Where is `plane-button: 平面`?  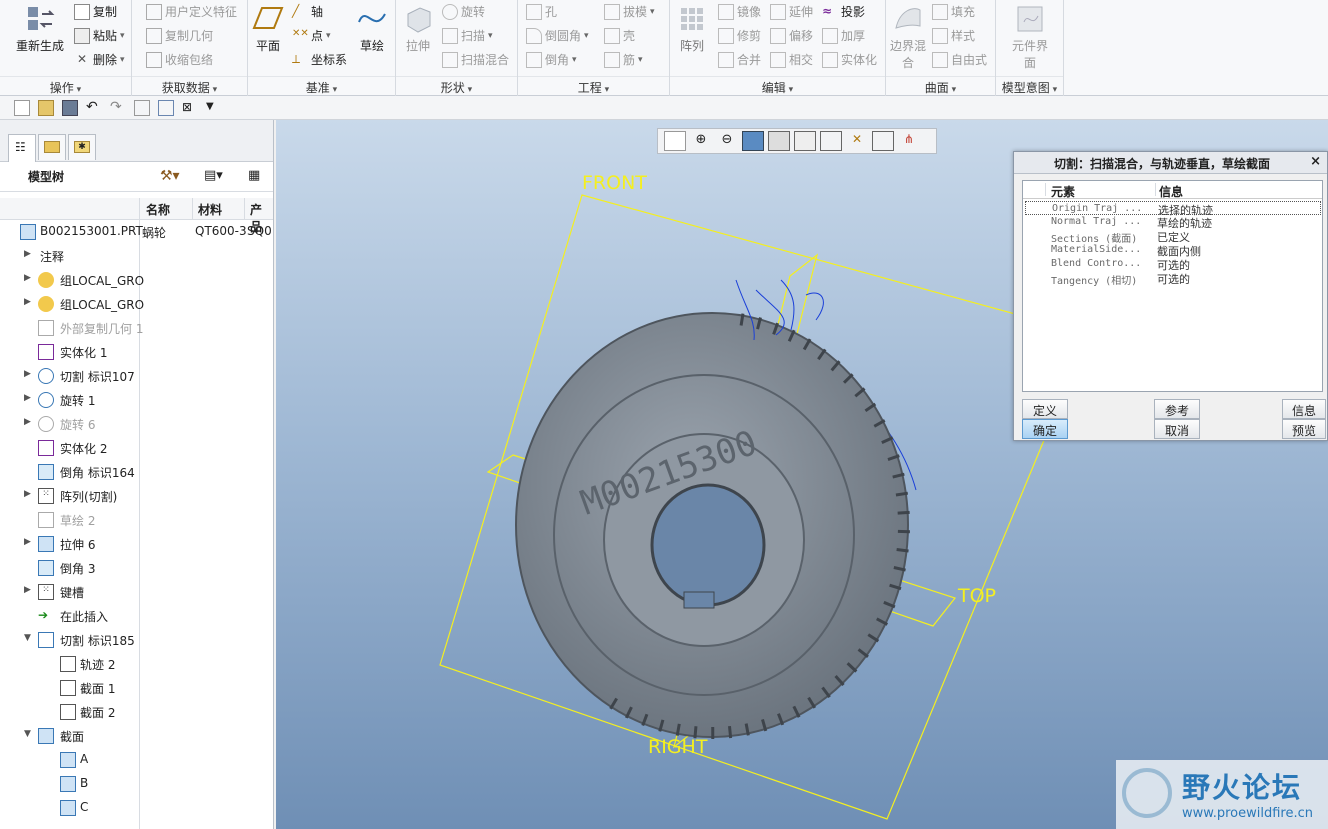
plane-button: 平面 is located at coordinates (268, 29).